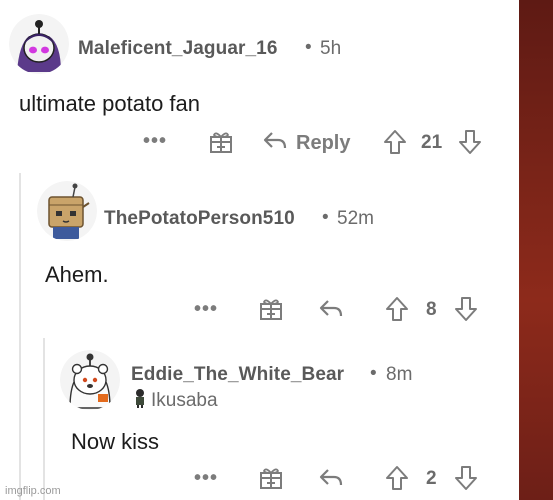  I want to click on user-flair: Ikusaba, so click(175, 401).